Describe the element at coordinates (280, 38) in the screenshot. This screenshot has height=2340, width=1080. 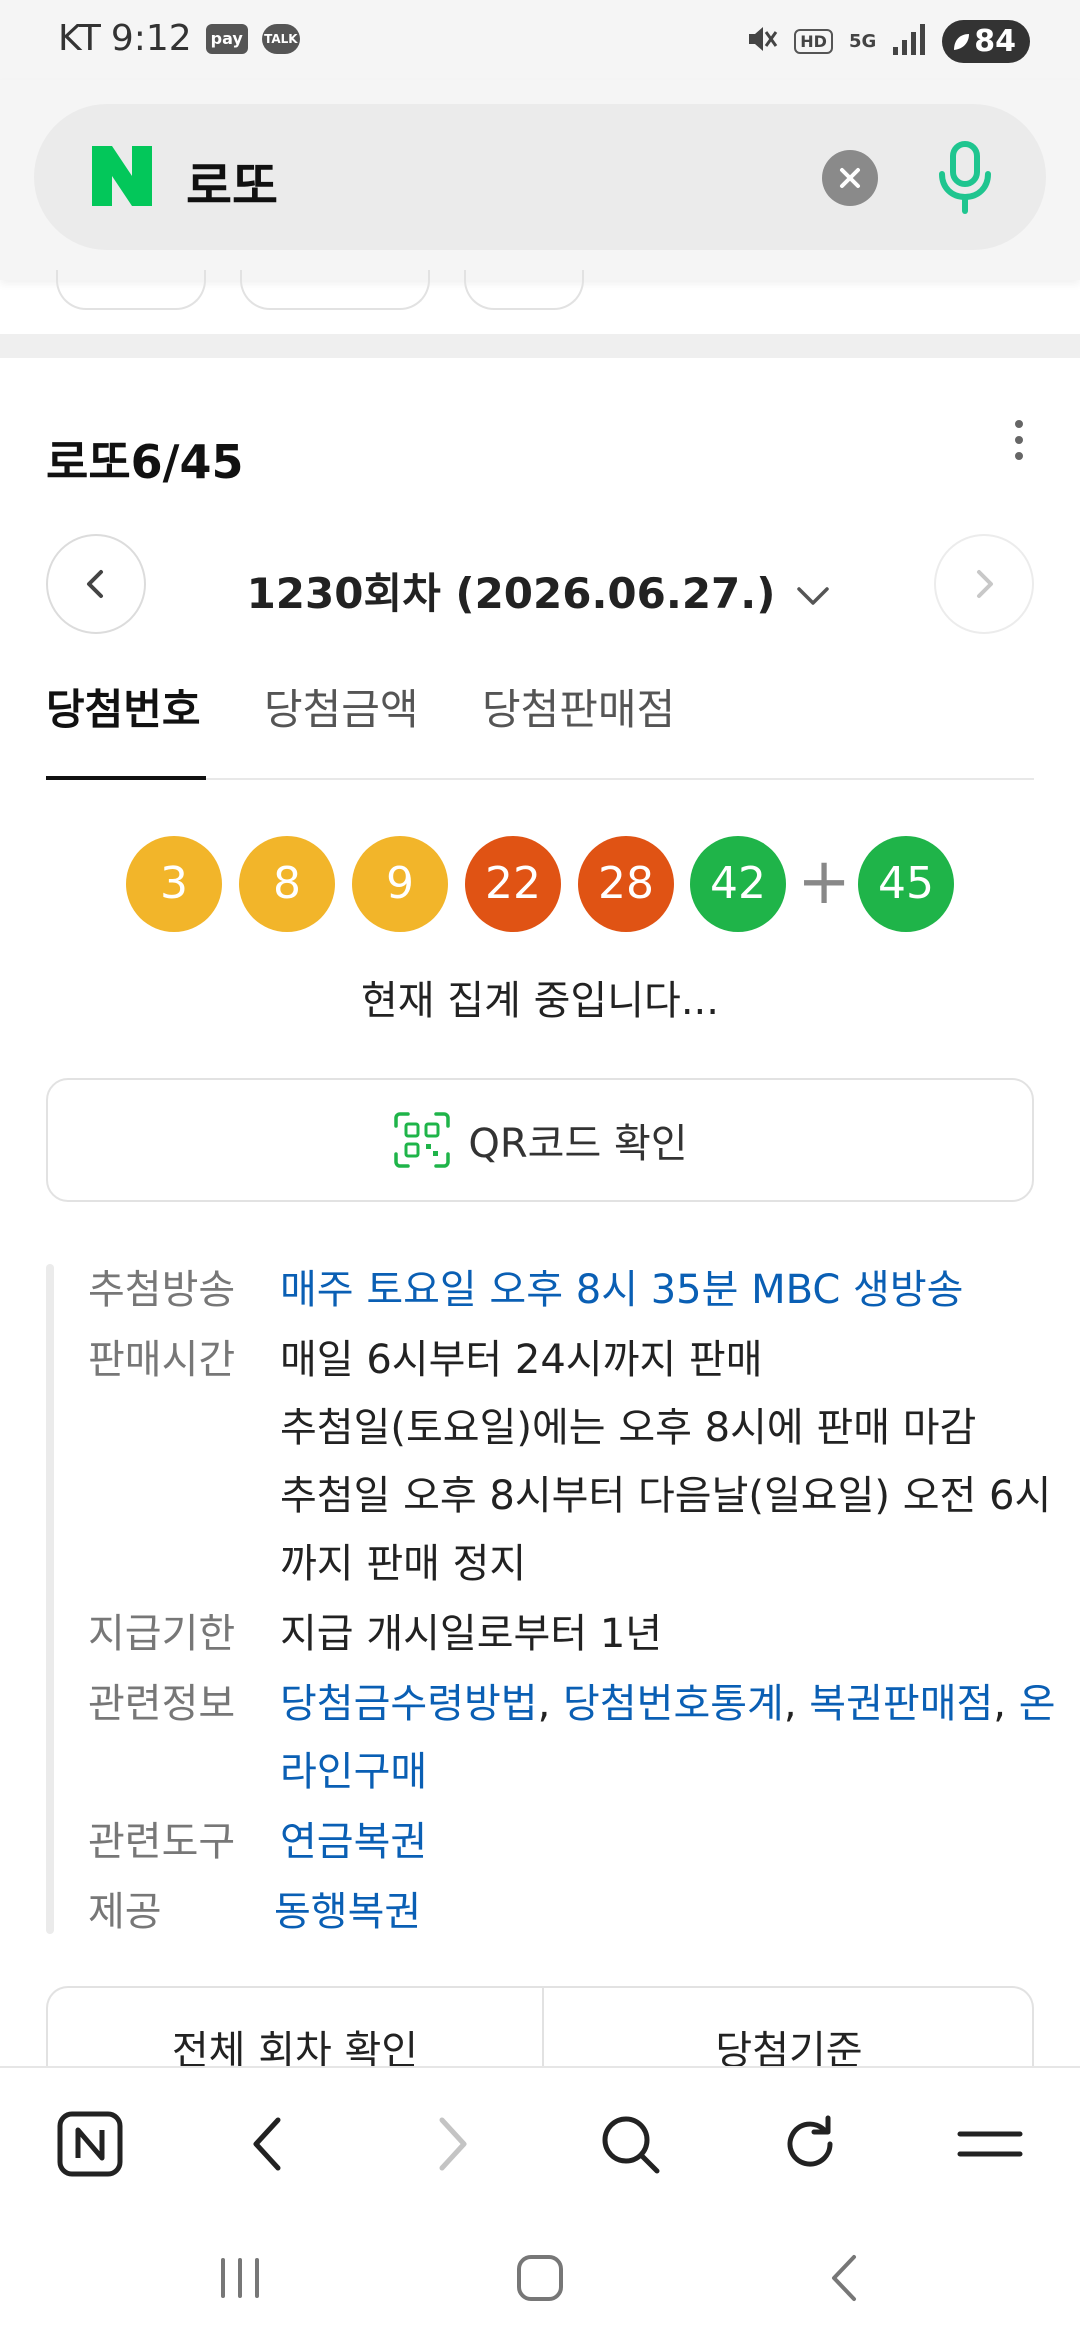
I see `talk-icon: TALK` at that location.